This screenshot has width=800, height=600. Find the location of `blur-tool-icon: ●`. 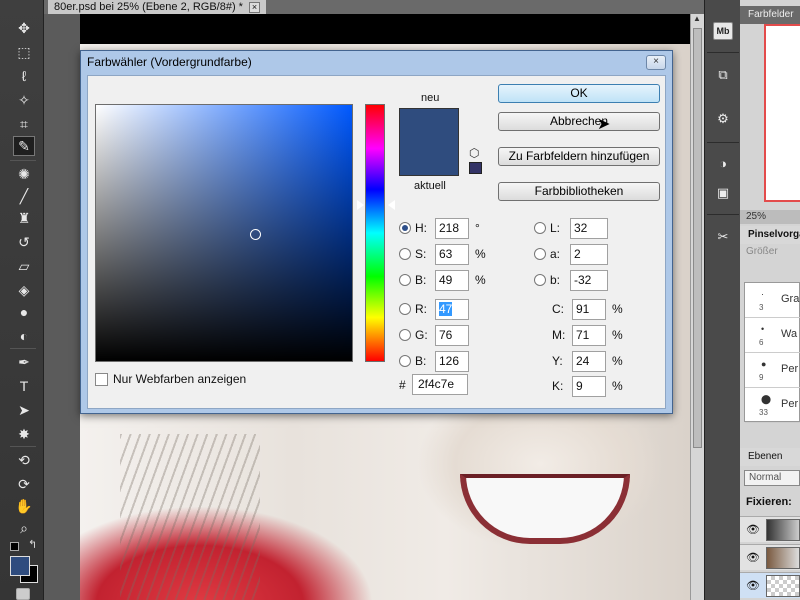

blur-tool-icon: ● is located at coordinates (24, 312).